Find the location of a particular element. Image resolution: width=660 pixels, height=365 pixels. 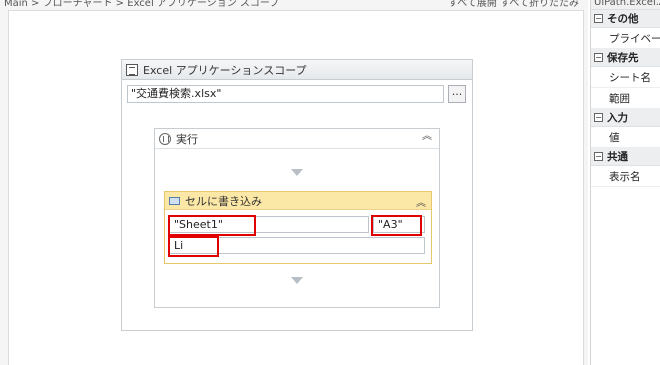

category-misc: − その他 is located at coordinates (625, 19).